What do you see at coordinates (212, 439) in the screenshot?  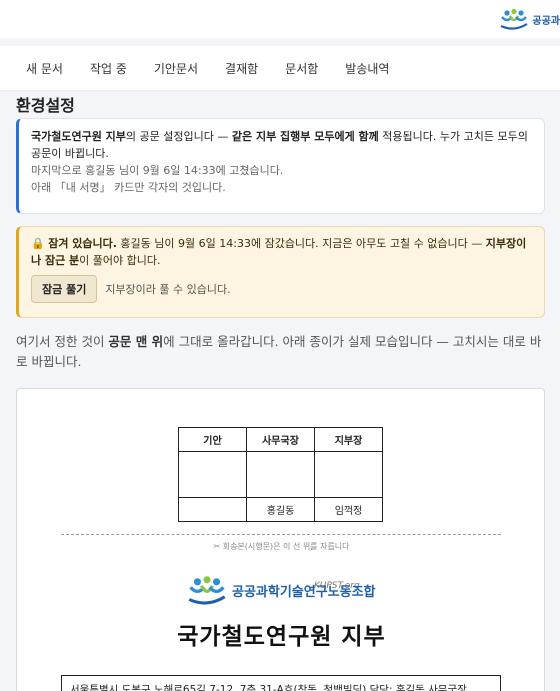 I see `approval-header-drafter: 기안` at bounding box center [212, 439].